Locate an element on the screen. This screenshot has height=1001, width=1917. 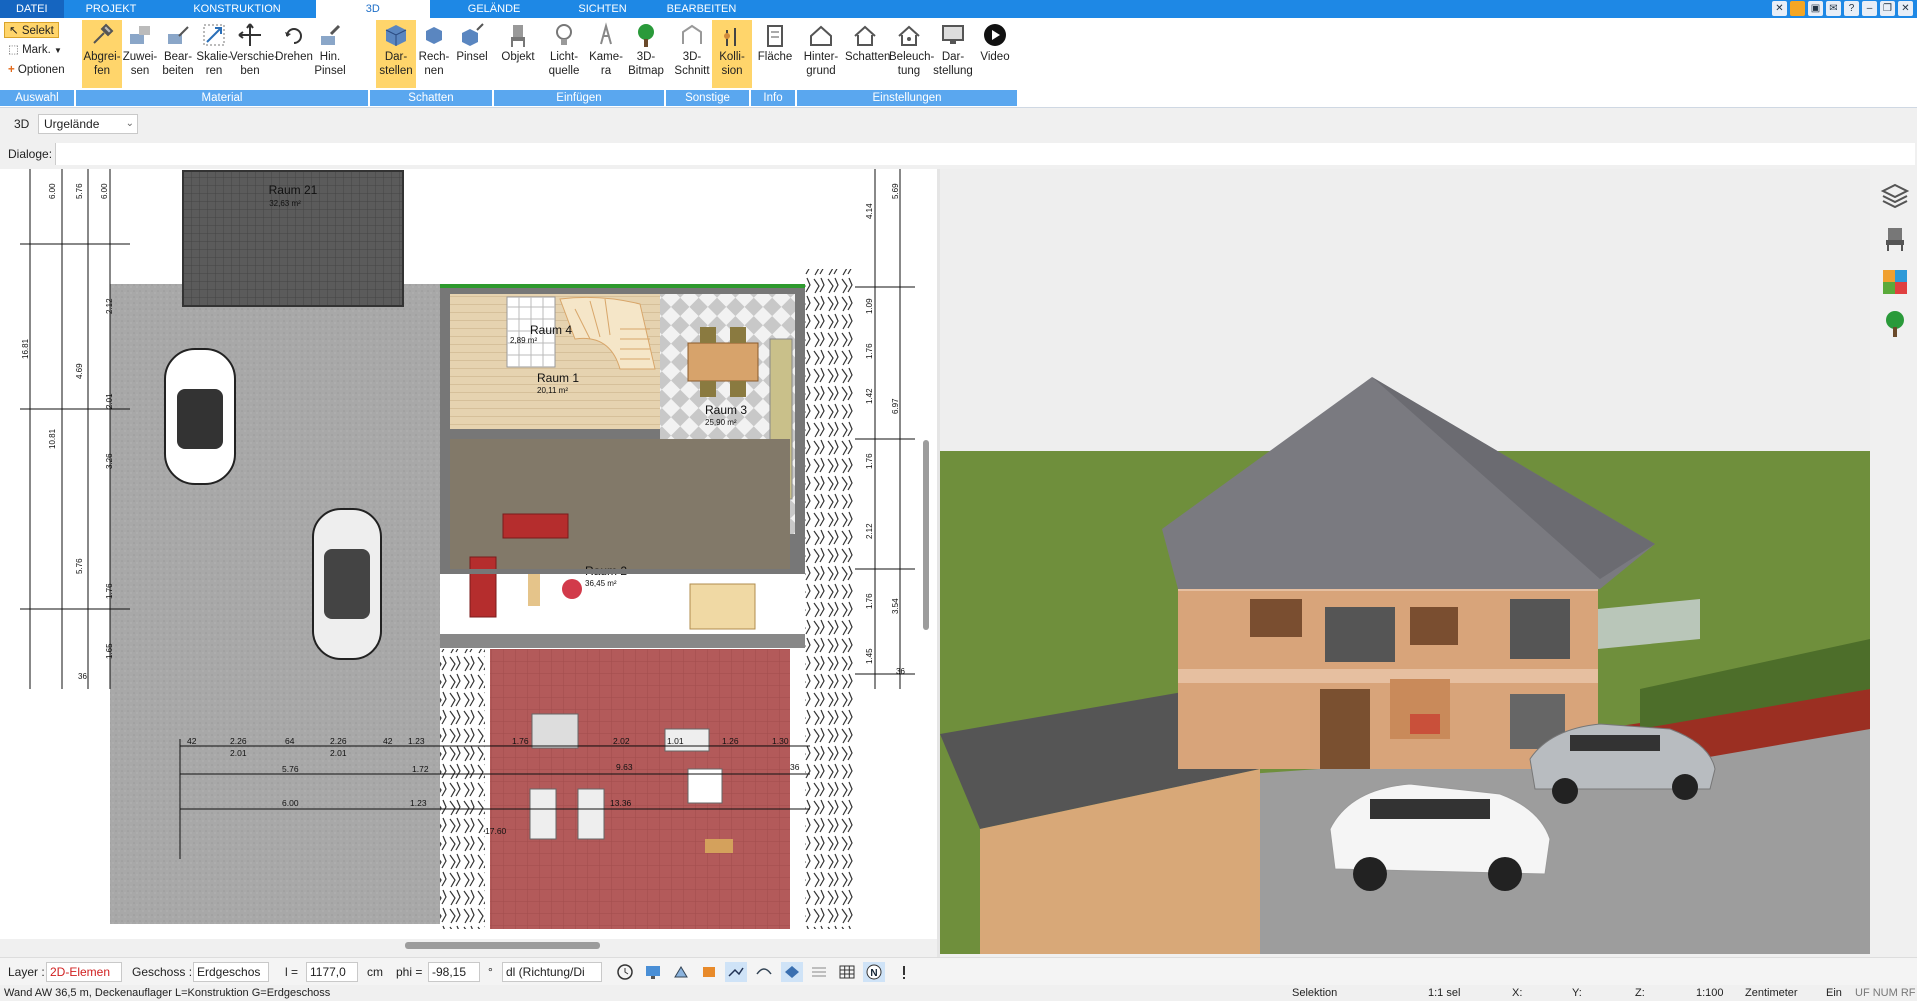
video-play-icon is located at coordinates (995, 35).